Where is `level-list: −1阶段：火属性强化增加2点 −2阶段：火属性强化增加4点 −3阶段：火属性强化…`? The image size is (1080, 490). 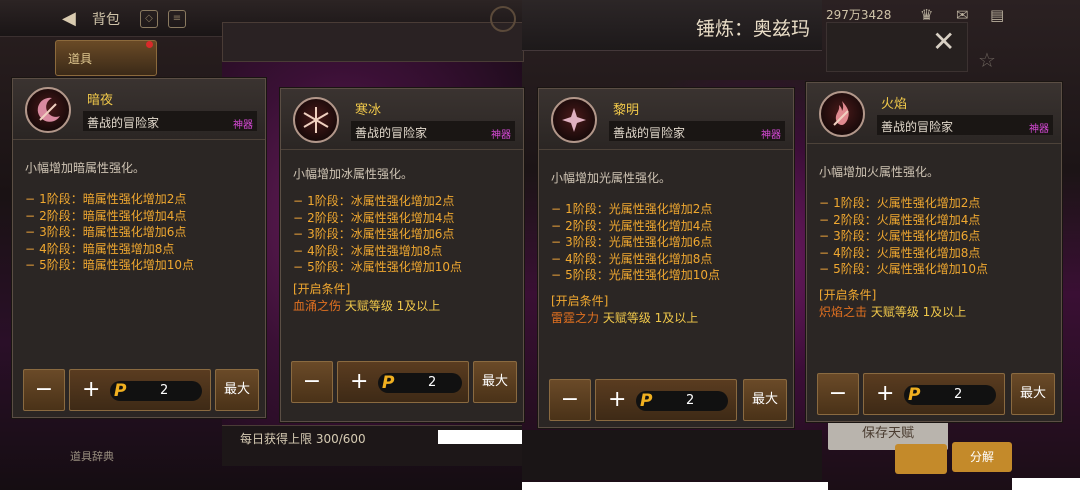
level-list: −1阶段：火属性强化增加2点 −2阶段：火属性强化增加4点 −3阶段：火属性强化… is located at coordinates (903, 236).